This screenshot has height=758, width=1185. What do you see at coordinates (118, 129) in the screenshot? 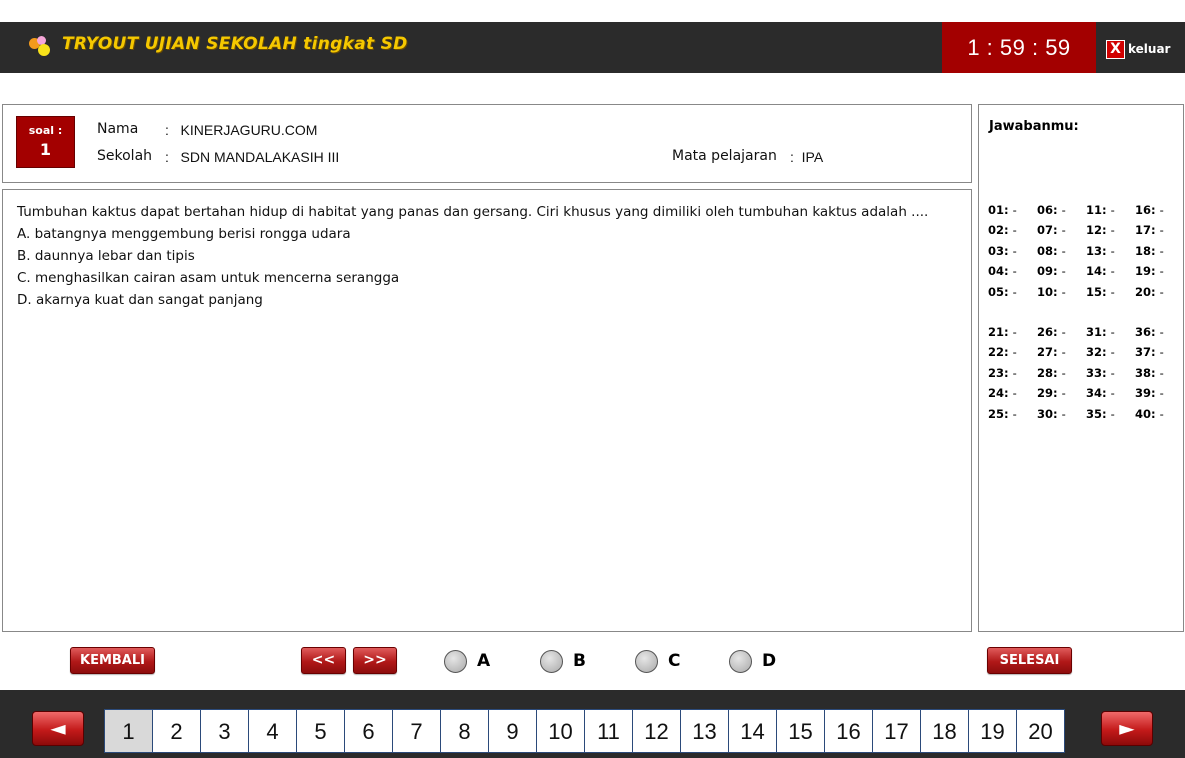
I see `nama-label: Nama` at bounding box center [118, 129].